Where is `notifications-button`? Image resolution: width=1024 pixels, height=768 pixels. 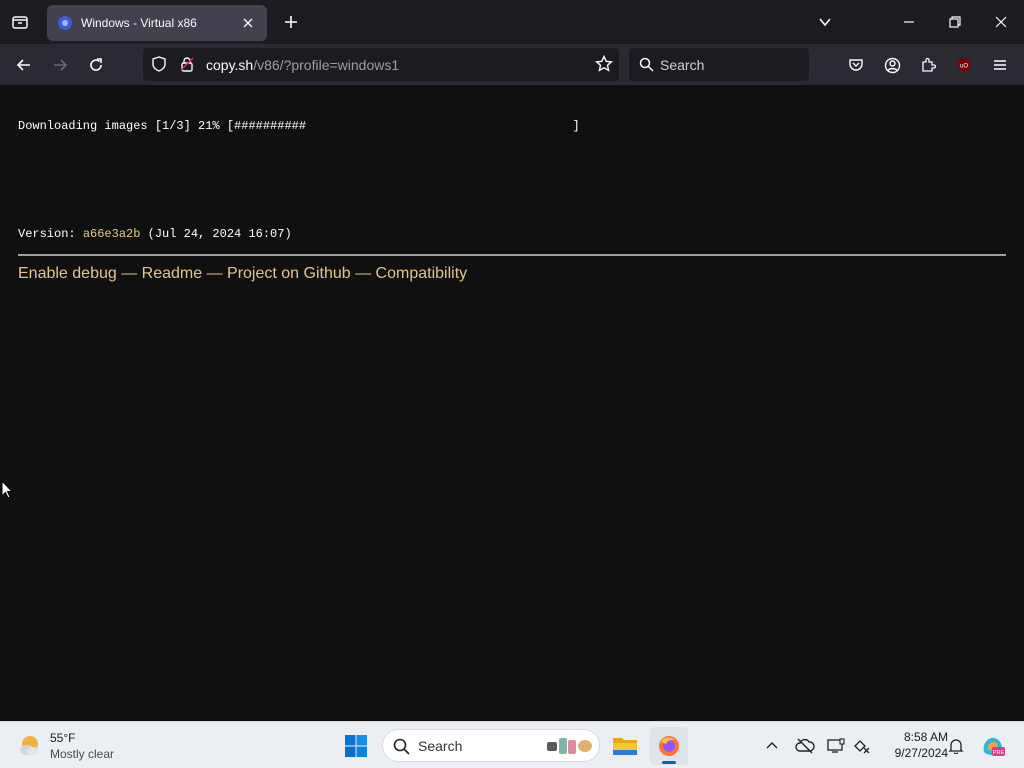 notifications-button is located at coordinates (956, 746).